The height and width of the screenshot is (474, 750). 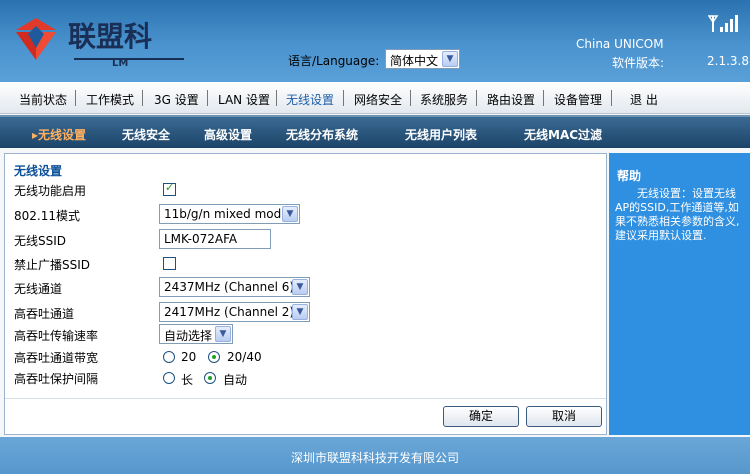 I want to click on footer: 深圳市联盟科科技开发有限公司, so click(x=375, y=455).